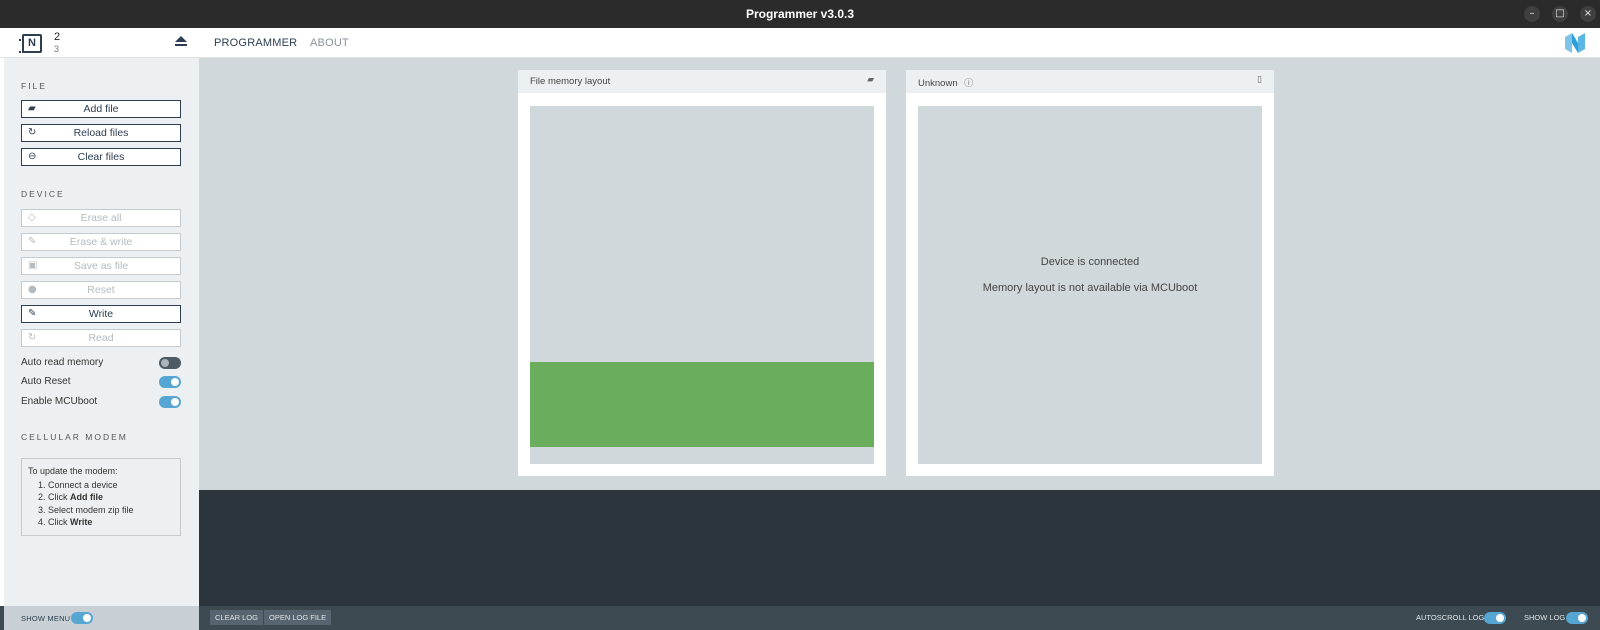 This screenshot has height=630, width=1600. Describe the element at coordinates (170, 402) in the screenshot. I see `enable-mcuboot-toggle` at that location.